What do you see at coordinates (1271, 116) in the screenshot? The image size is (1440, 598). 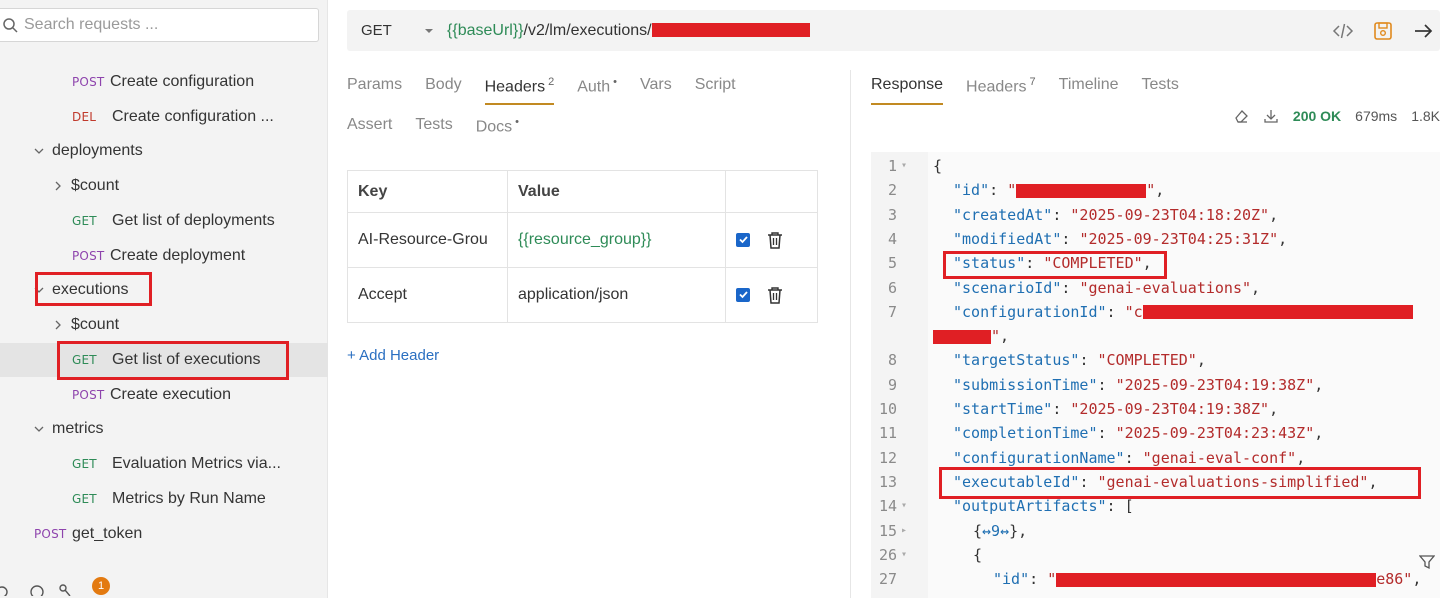 I see `download-icon` at bounding box center [1271, 116].